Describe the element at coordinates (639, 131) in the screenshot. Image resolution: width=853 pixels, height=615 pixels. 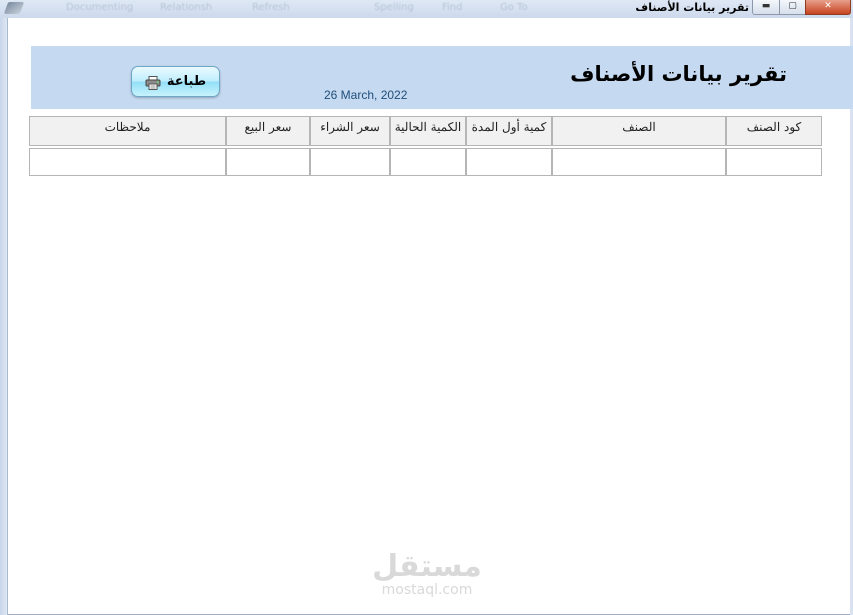
I see `column-header-item: الصنف` at that location.